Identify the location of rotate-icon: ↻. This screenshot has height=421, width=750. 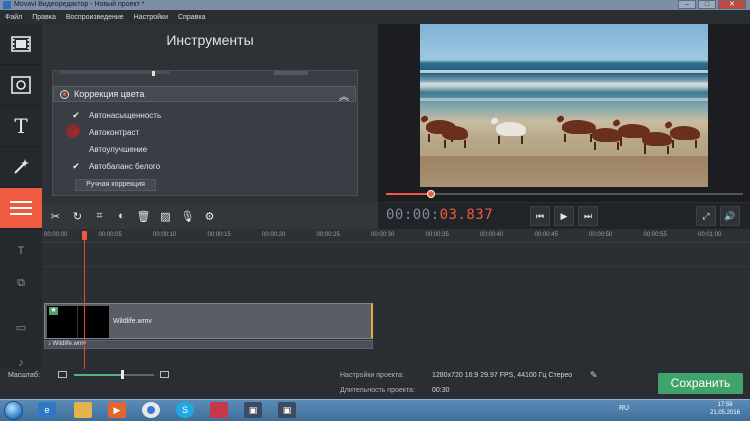
(77, 216).